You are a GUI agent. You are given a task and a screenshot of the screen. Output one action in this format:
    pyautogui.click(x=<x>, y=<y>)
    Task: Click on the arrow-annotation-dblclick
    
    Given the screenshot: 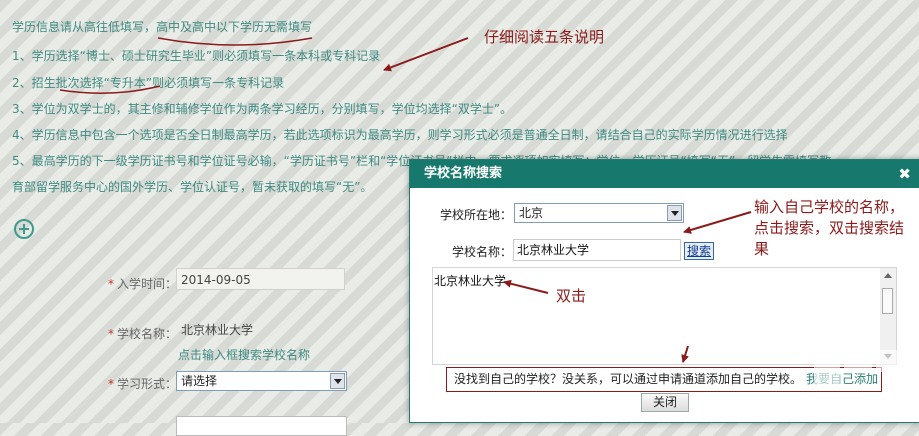 What is the action you would take?
    pyautogui.click(x=526, y=286)
    